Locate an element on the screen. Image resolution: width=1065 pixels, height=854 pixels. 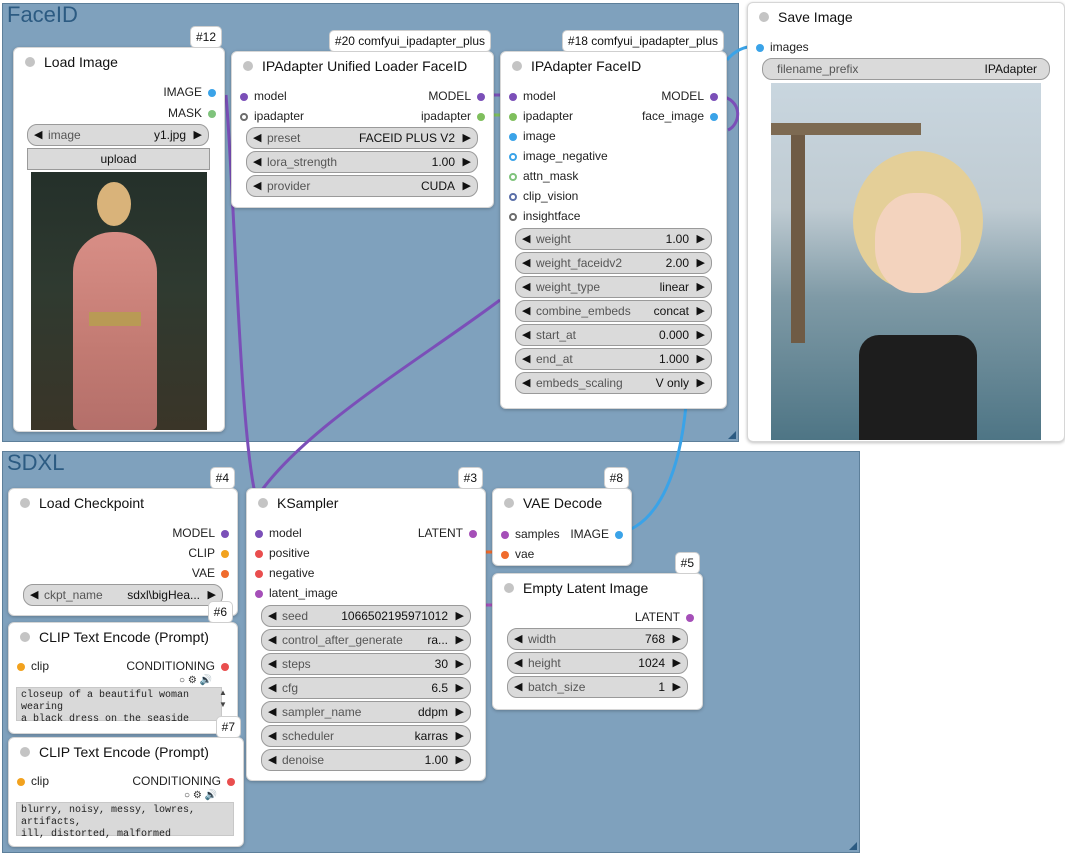
speaker-icon: 🔊 is located at coordinates (206, 680).